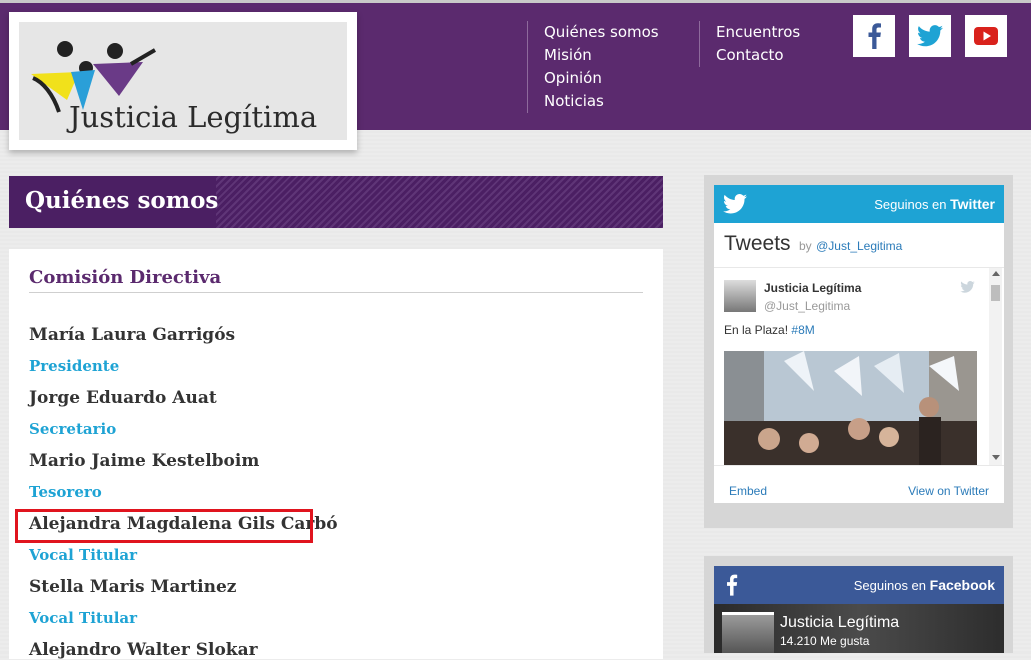 Image resolution: width=1031 pixels, height=660 pixels. I want to click on member-name: María Laura Garrigós, so click(132, 335).